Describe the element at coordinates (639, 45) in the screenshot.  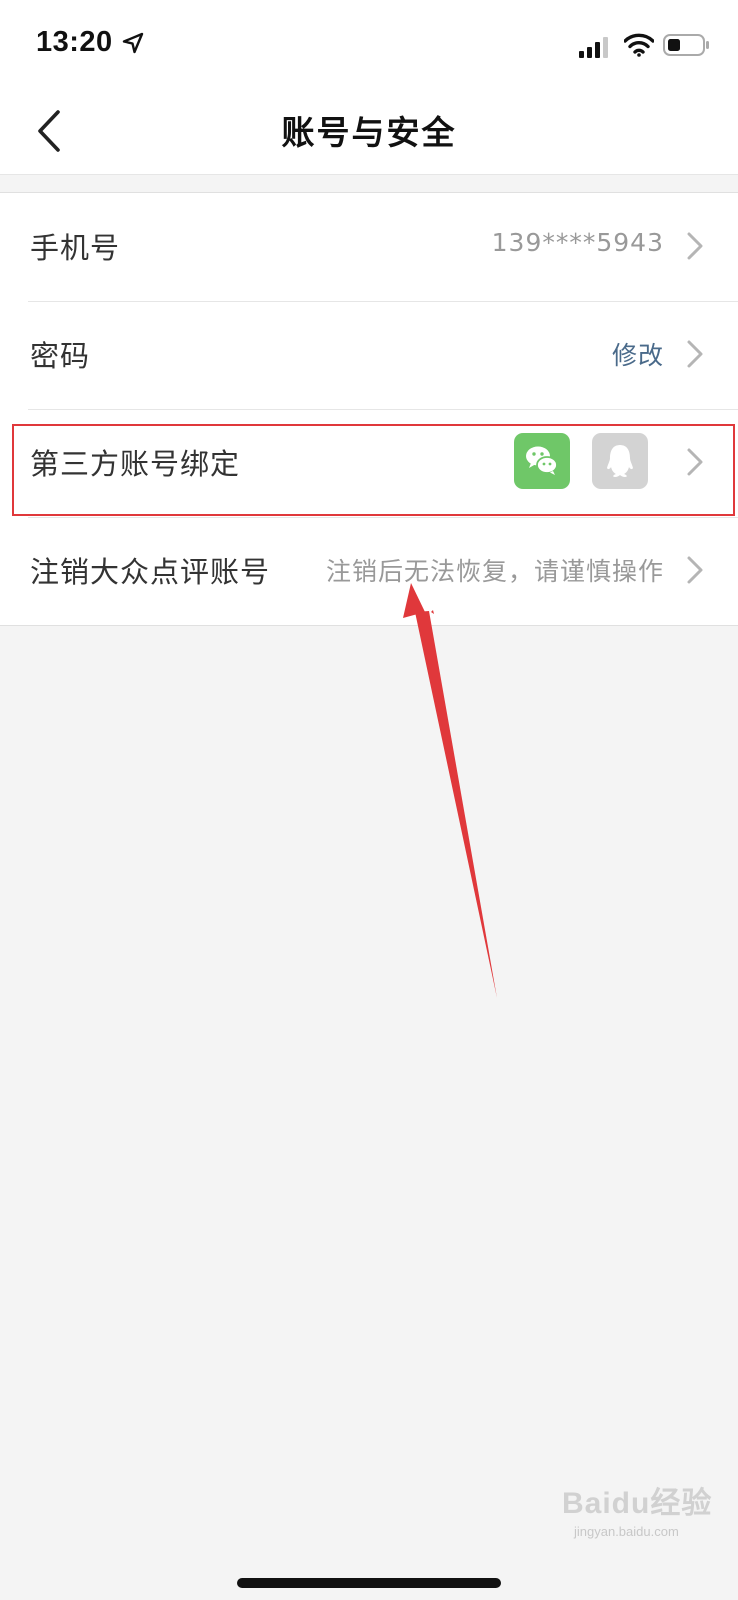
I see `wifi-icon` at that location.